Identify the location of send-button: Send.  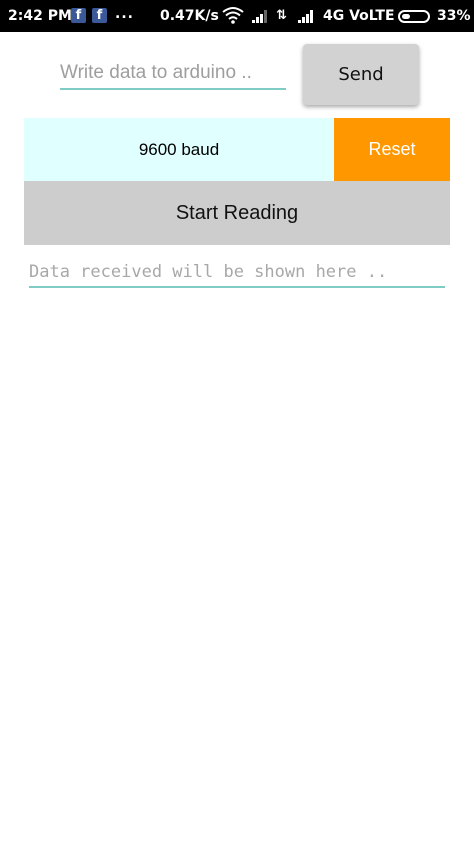
(361, 74).